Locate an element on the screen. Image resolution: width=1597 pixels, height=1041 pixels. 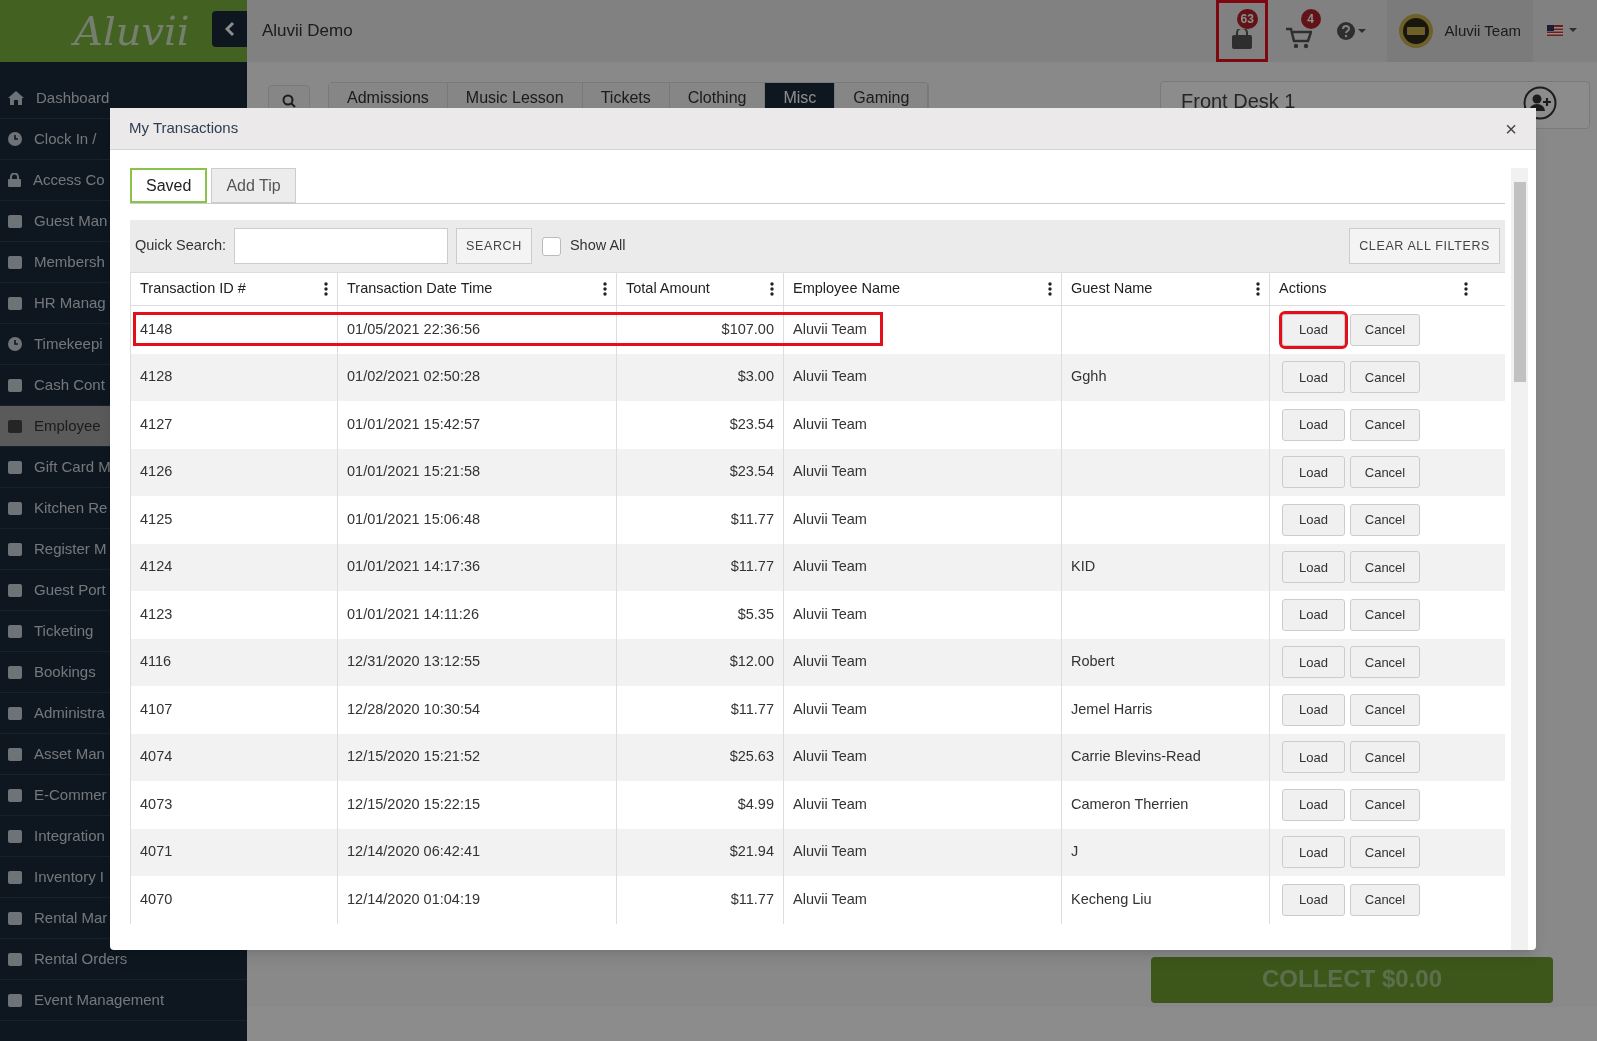
tab: Add Tip is located at coordinates (253, 185).